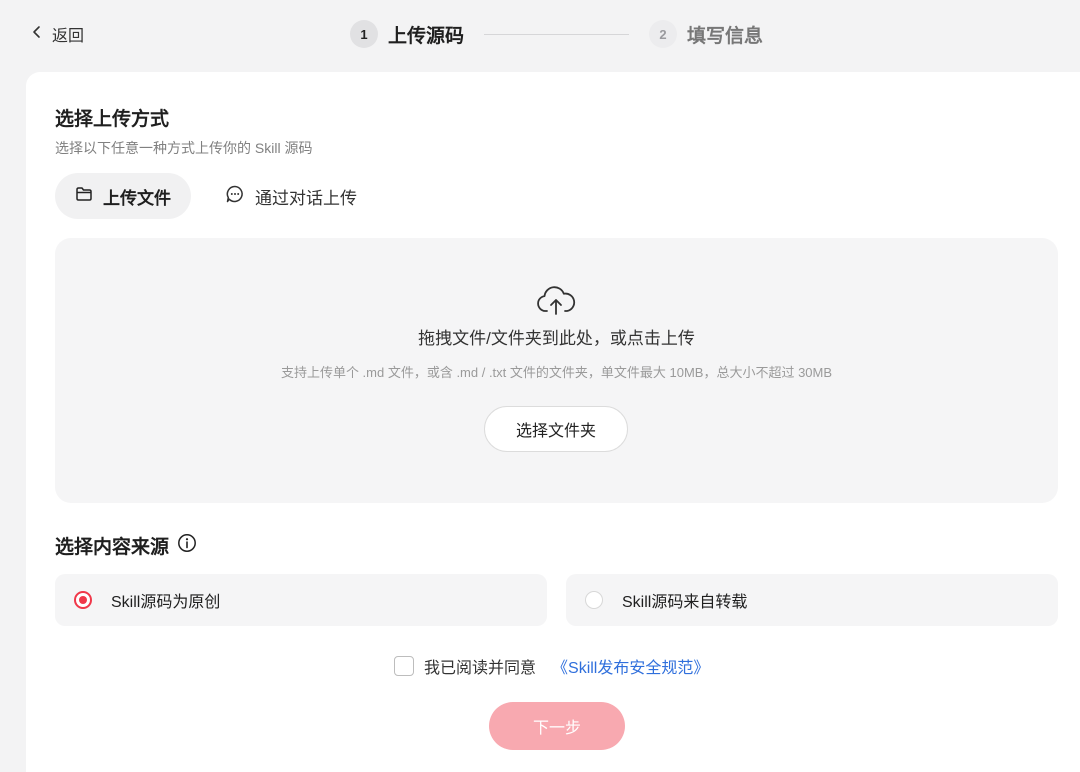 The height and width of the screenshot is (772, 1080). Describe the element at coordinates (112, 547) in the screenshot. I see `content-source-label: 选择内容来源` at that location.